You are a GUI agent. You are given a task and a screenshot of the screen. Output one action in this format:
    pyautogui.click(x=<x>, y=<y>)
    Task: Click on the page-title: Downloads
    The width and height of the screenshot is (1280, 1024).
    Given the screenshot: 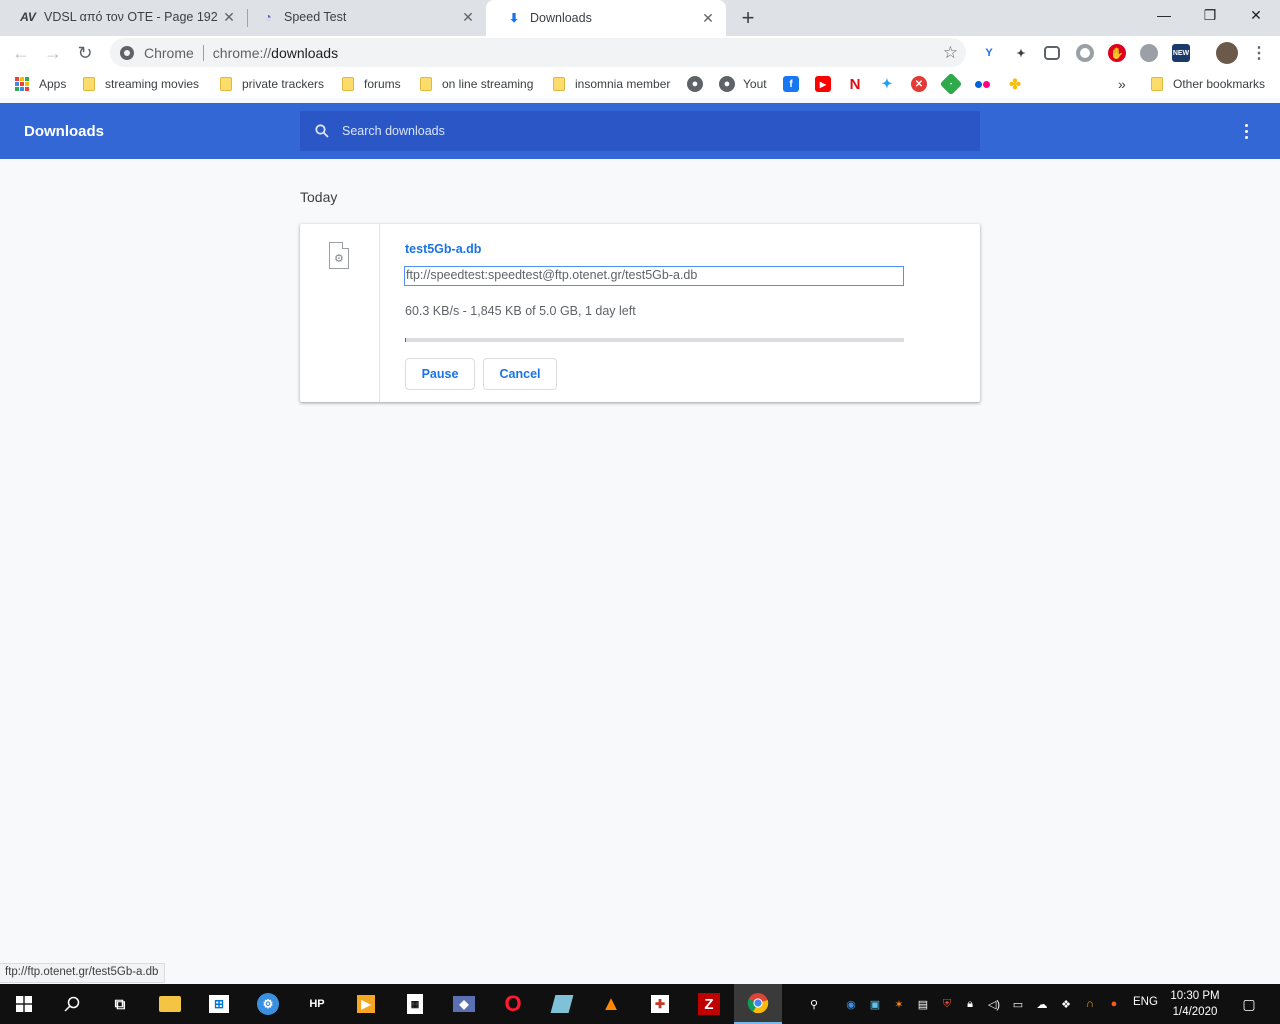 What is the action you would take?
    pyautogui.click(x=64, y=131)
    